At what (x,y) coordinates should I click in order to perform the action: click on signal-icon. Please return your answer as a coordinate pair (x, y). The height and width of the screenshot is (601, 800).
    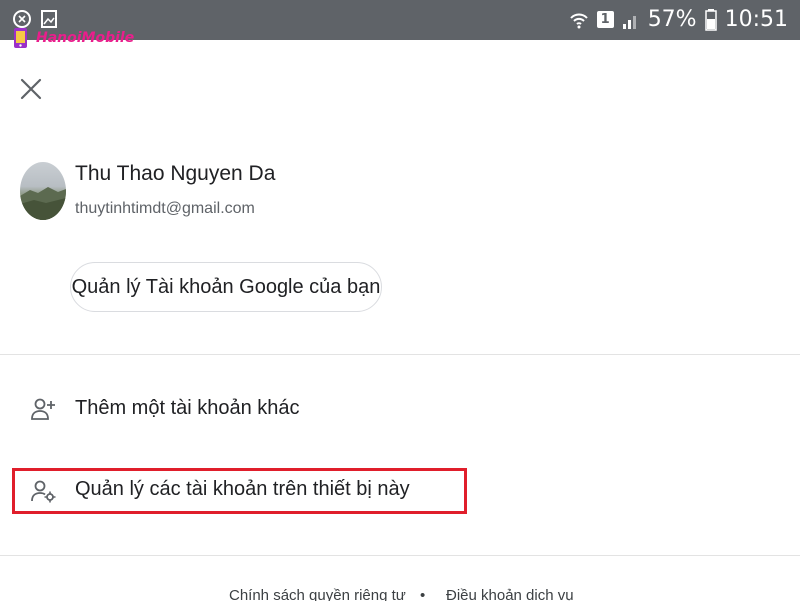
    Looking at the image, I should click on (629, 22).